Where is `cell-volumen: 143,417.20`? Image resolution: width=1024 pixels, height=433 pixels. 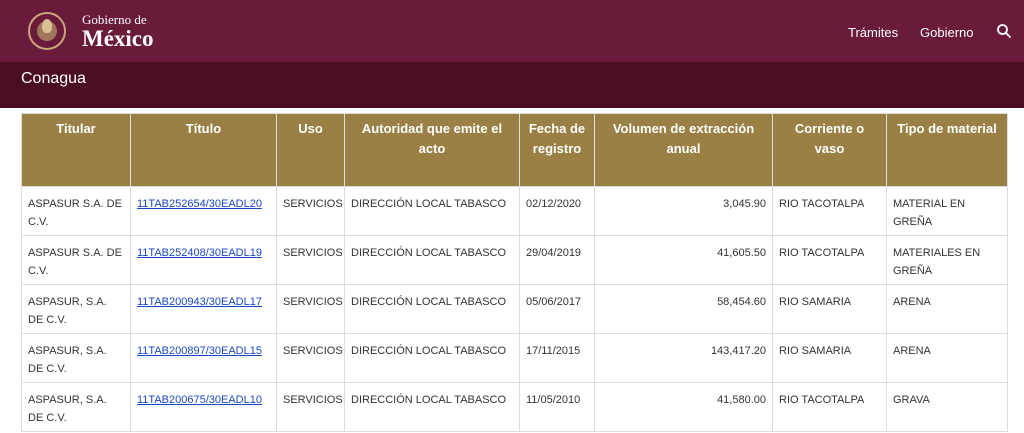 cell-volumen: 143,417.20 is located at coordinates (683, 358).